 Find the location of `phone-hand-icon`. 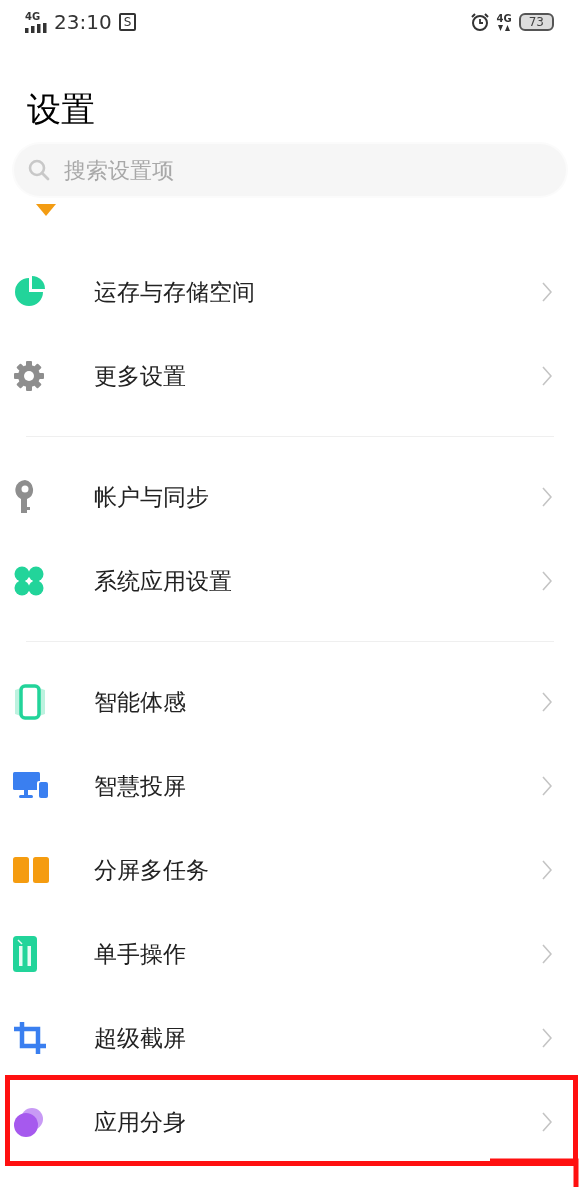

phone-hand-icon is located at coordinates (25, 954).